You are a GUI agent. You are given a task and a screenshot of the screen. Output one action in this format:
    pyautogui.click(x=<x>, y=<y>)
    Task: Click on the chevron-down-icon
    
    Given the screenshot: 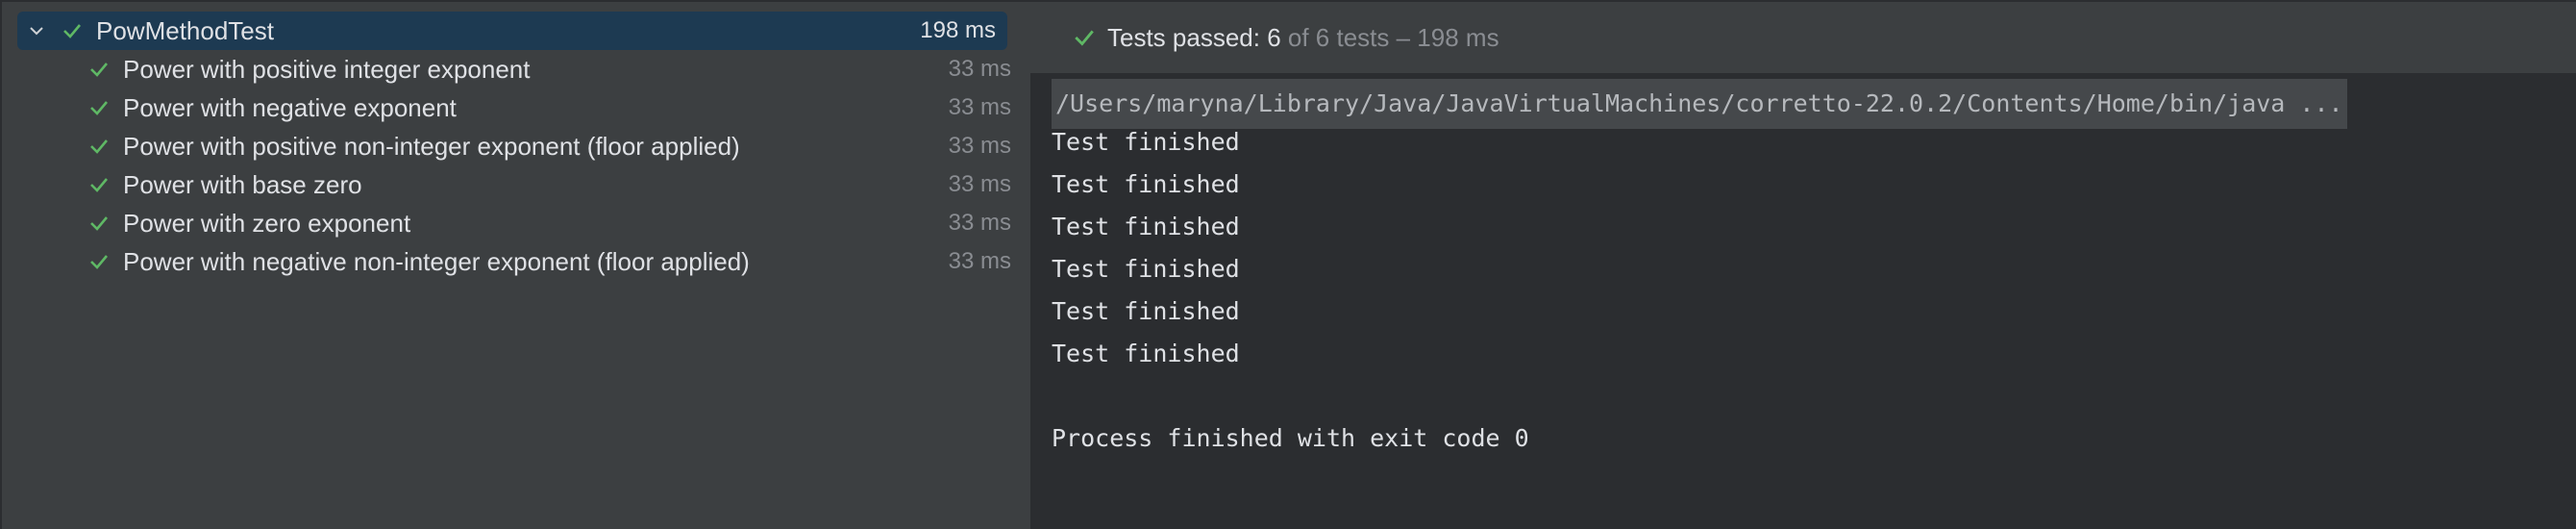 What is the action you would take?
    pyautogui.click(x=37, y=30)
    